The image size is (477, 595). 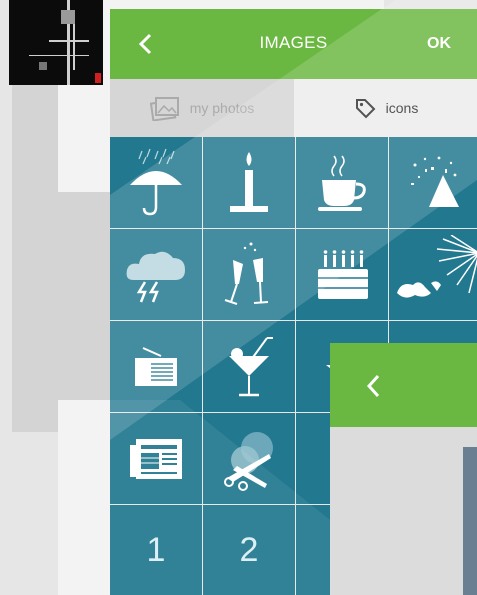 I want to click on tab-icons-label: icons, so click(x=402, y=108).